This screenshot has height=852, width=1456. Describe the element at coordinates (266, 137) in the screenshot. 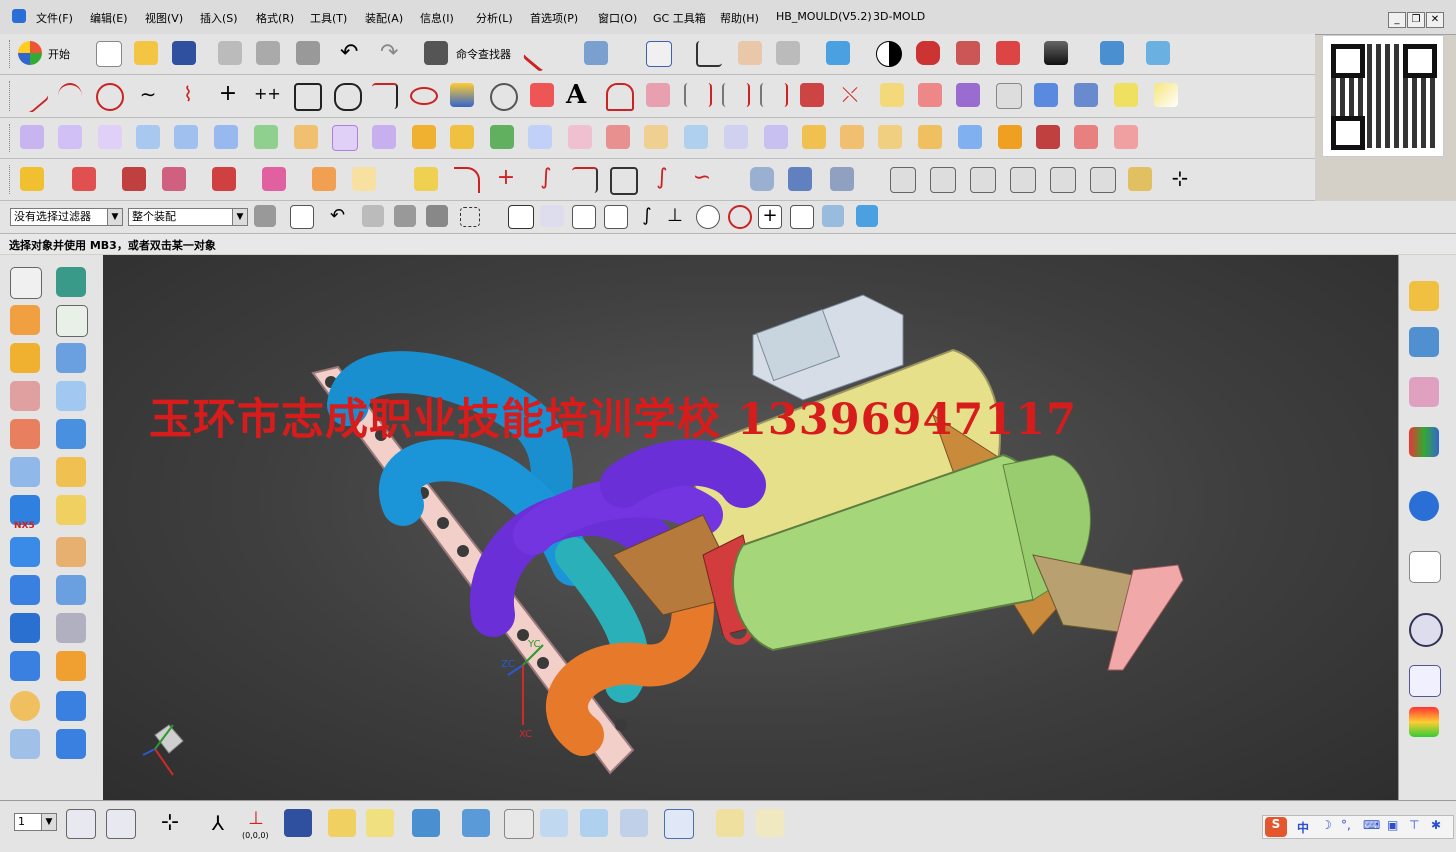

I see `swept-icon` at that location.